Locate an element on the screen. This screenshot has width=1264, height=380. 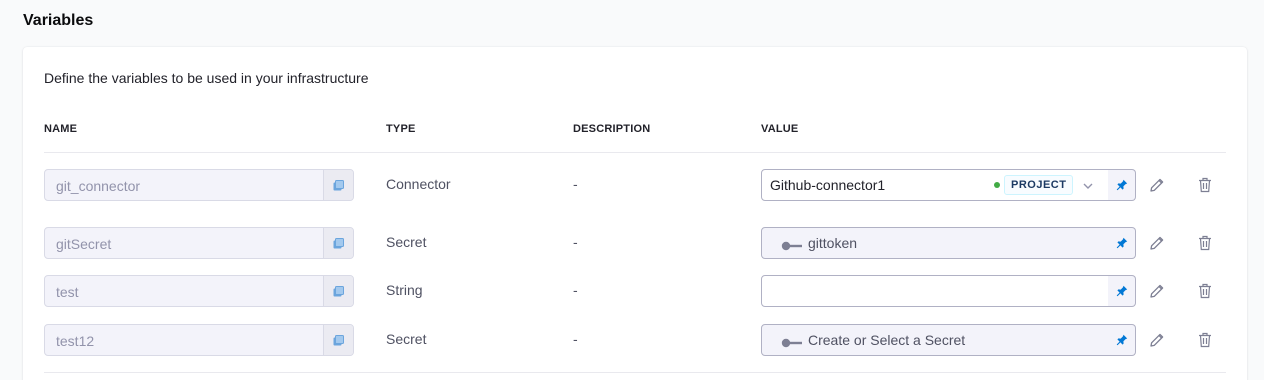
chevron-down-icon is located at coordinates (1088, 188).